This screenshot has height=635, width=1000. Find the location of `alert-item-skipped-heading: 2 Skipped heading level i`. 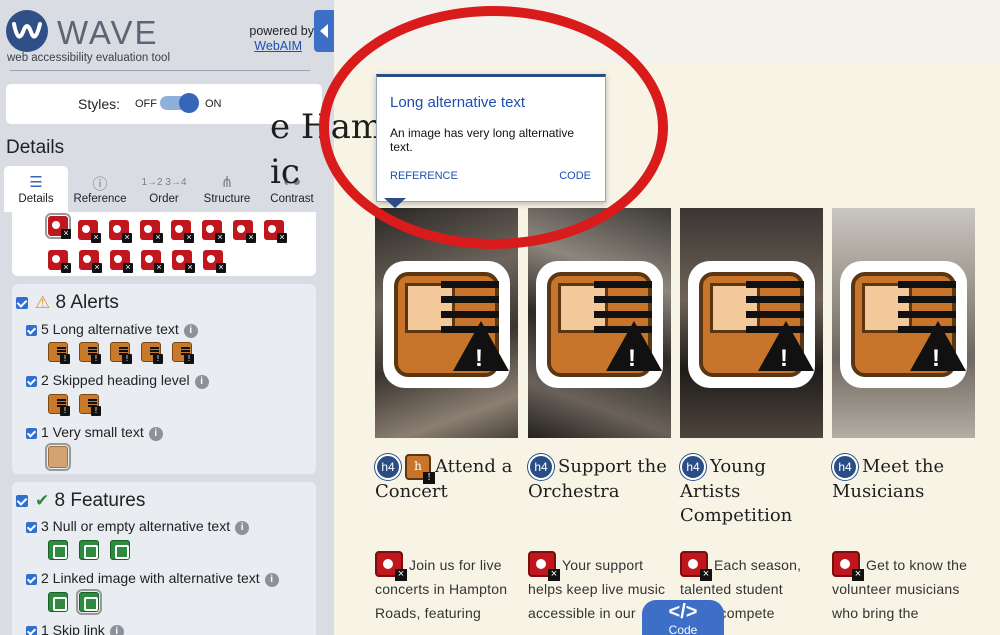

alert-item-skipped-heading: 2 Skipped heading level i is located at coordinates (117, 380).